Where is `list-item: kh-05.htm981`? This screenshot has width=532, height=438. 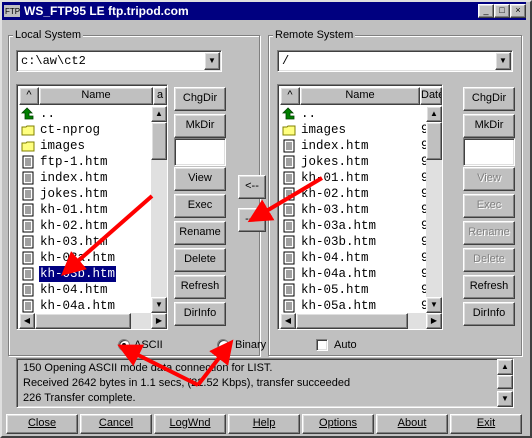 list-item: kh-05.htm981 is located at coordinates (361, 290).